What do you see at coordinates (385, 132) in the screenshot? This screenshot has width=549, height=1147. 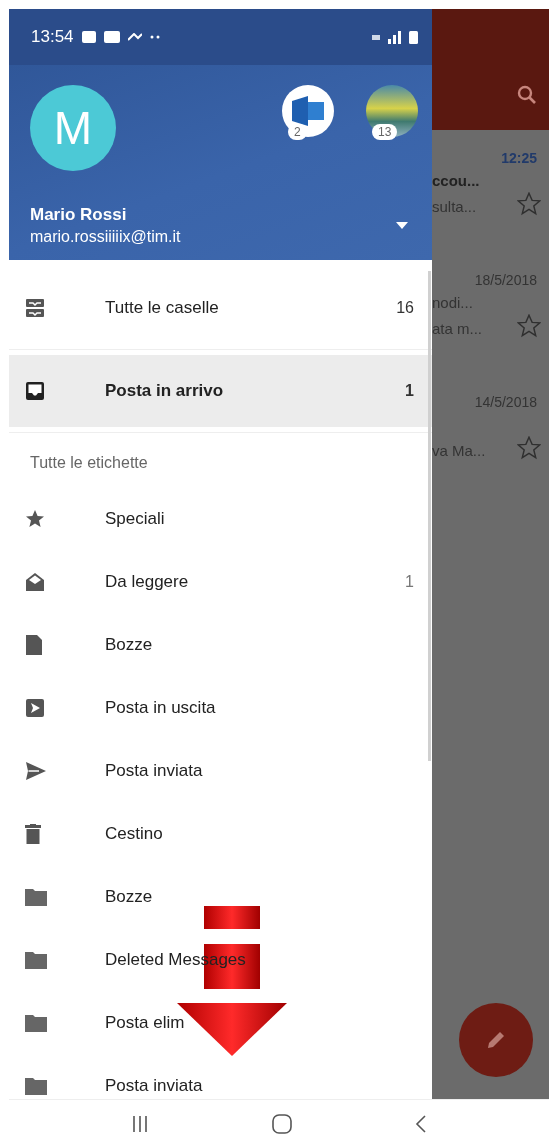 I see `unread-badge: 13` at bounding box center [385, 132].